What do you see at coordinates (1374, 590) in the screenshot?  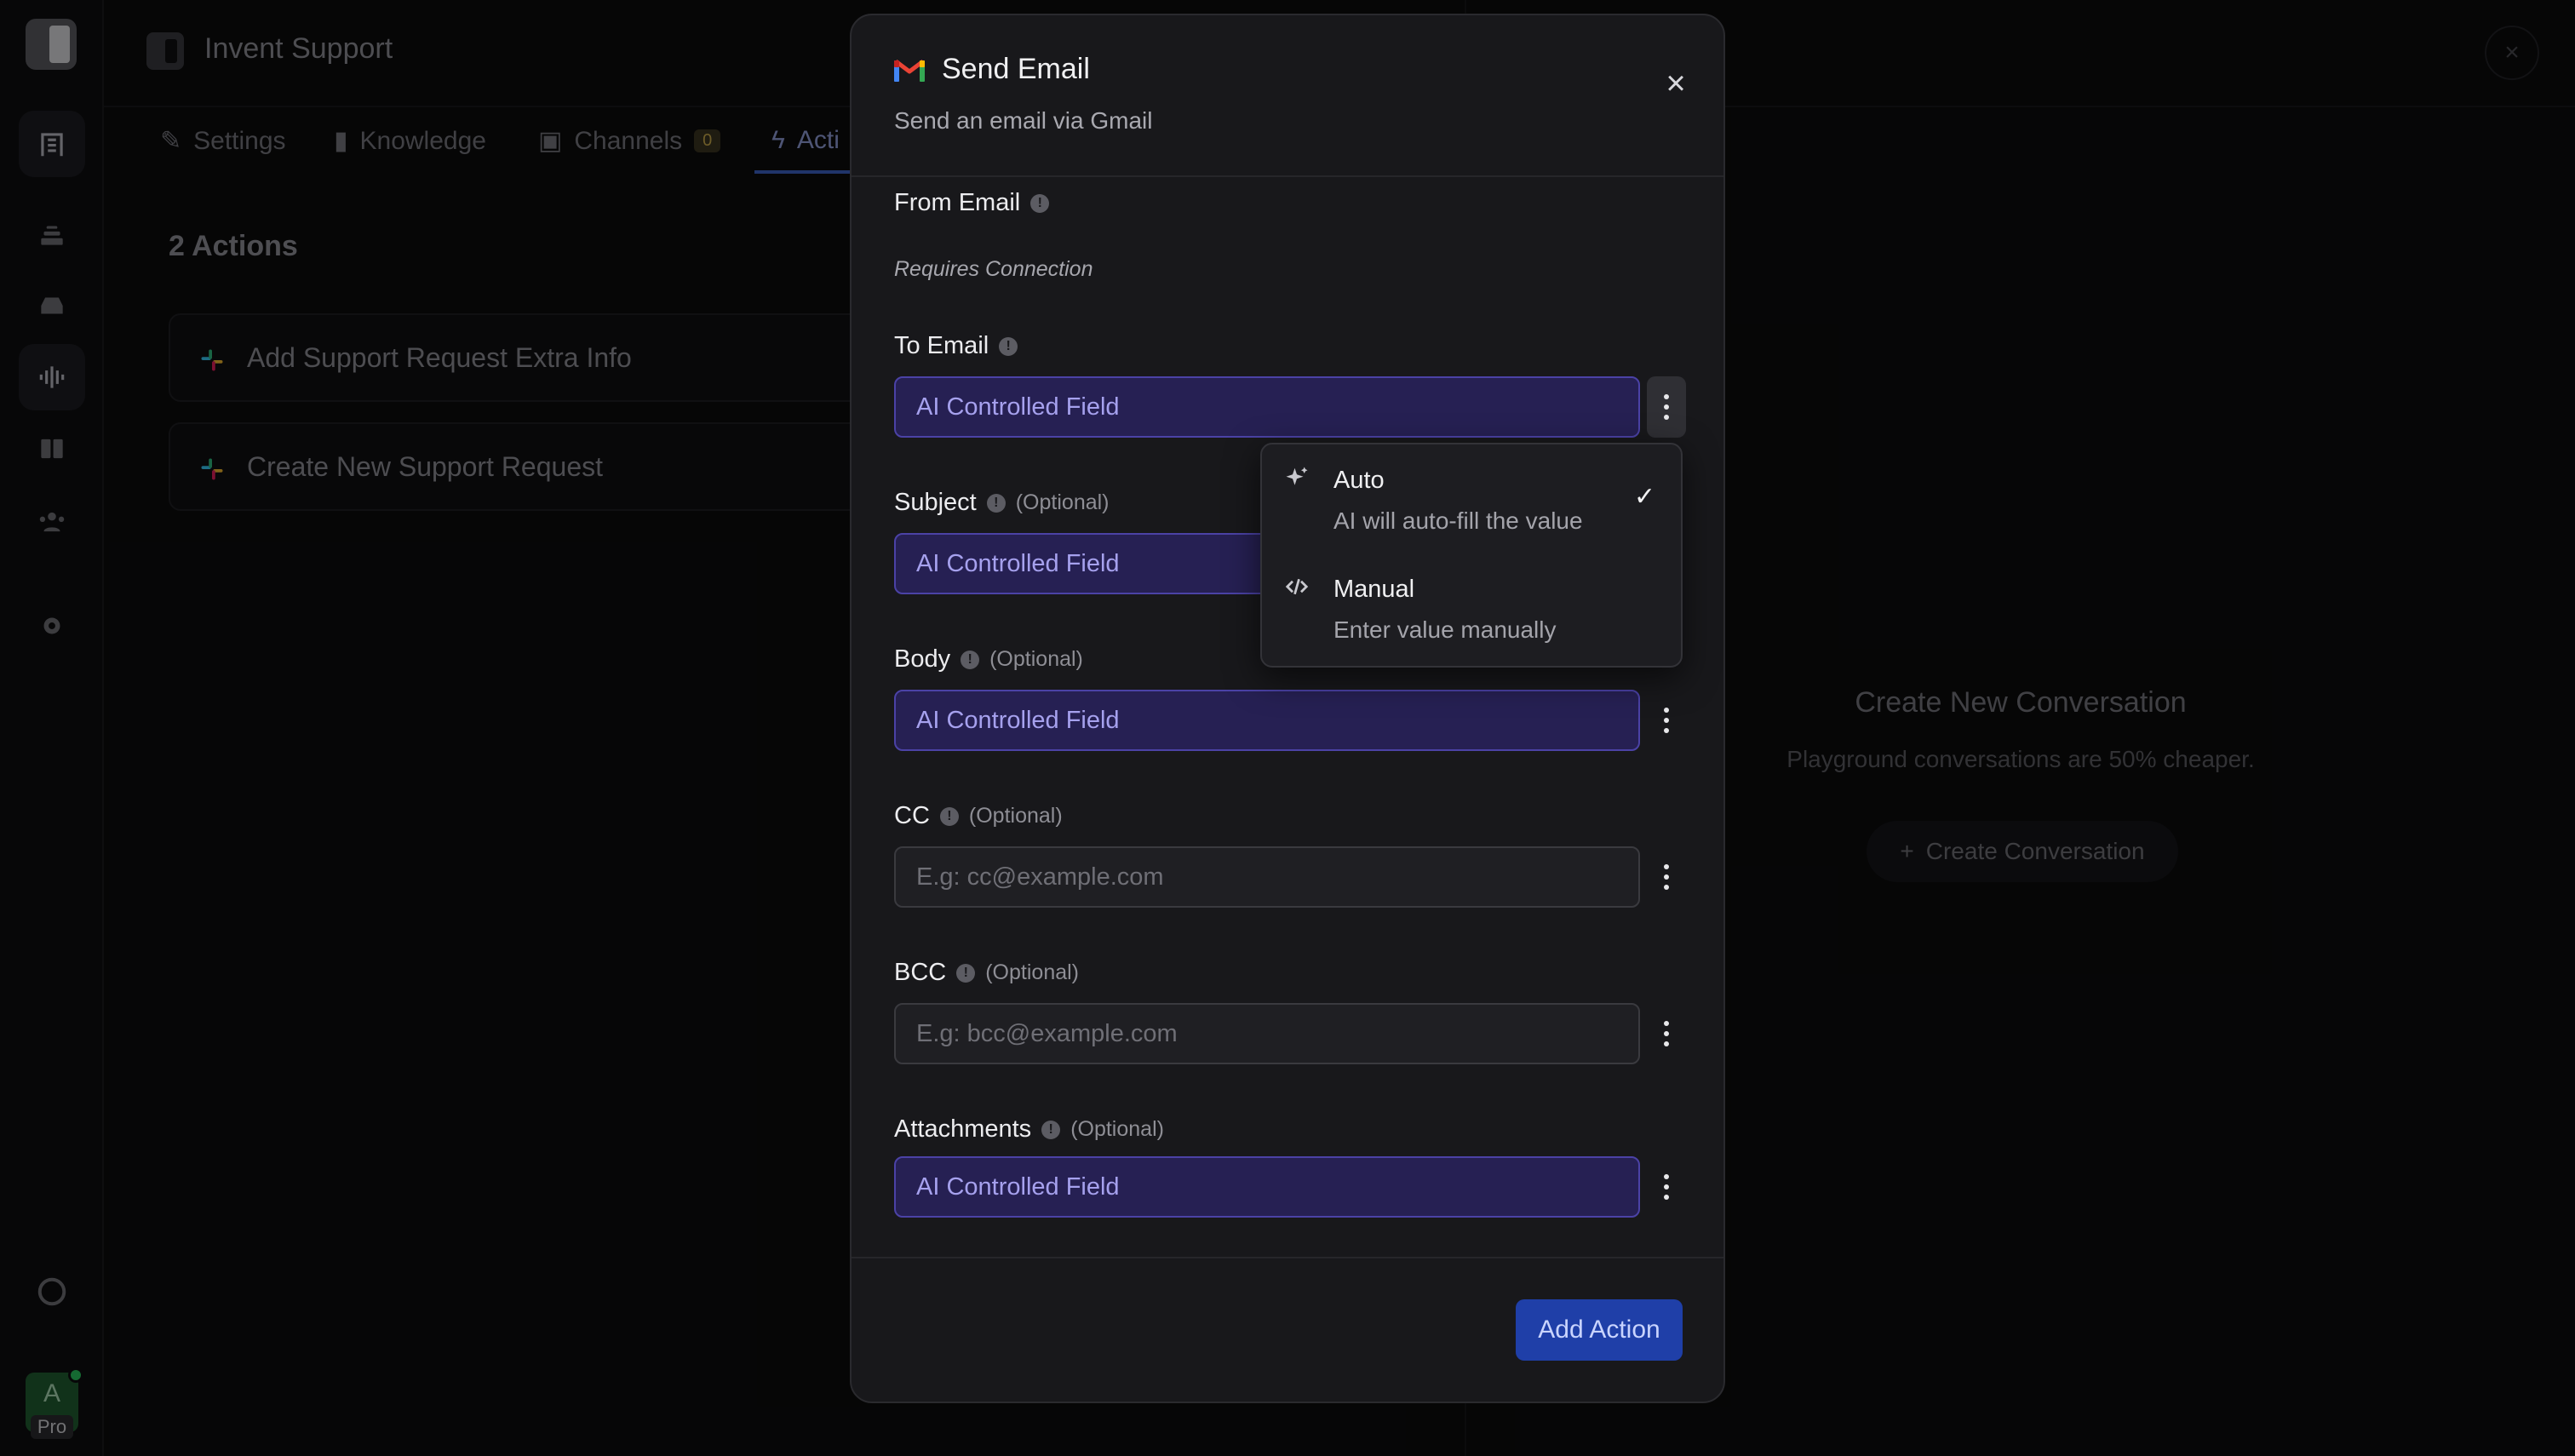 I see `option-title: Manual` at bounding box center [1374, 590].